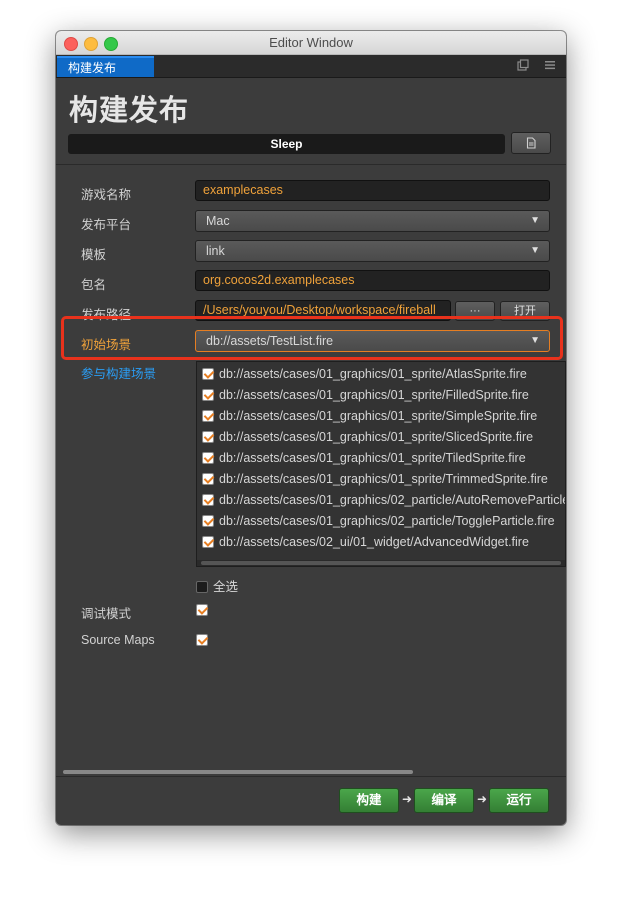 Image resolution: width=622 pixels, height=905 pixels. I want to click on footer-divider, so click(311, 776).